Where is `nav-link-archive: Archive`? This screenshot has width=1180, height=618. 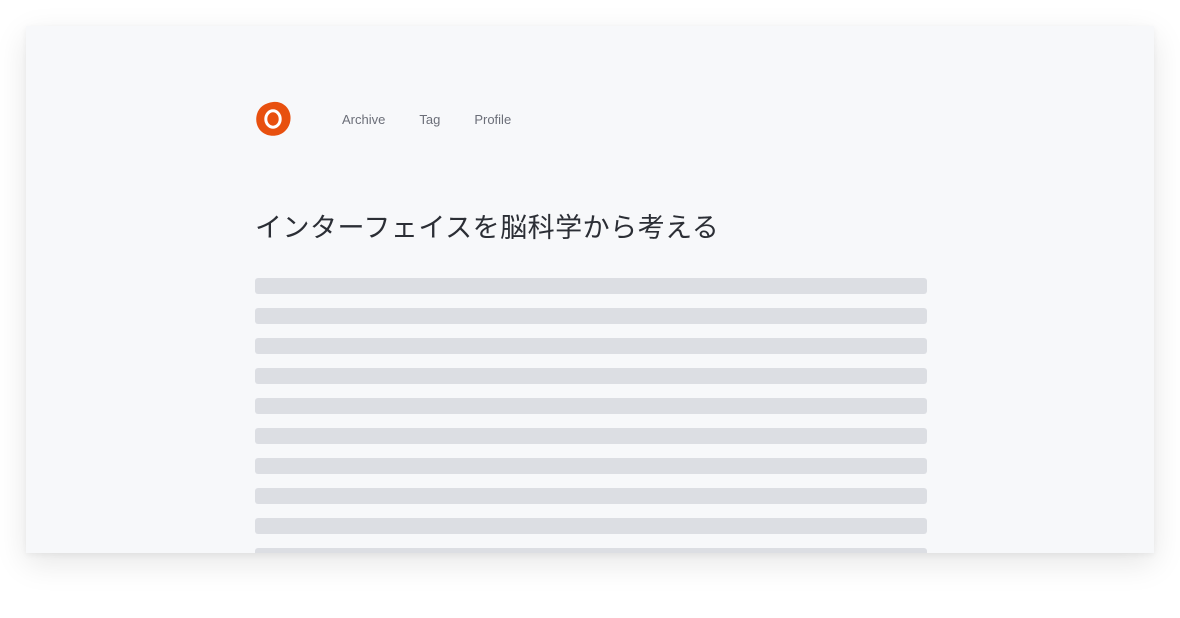
nav-link-archive: Archive is located at coordinates (363, 119).